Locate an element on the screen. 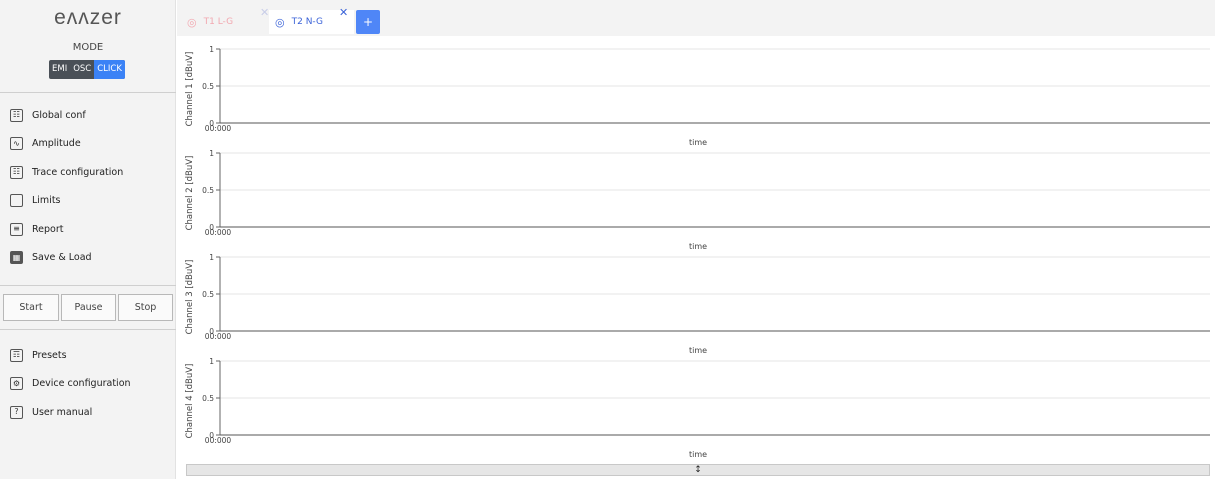 The width and height of the screenshot is (1215, 479). trace-config-icon: ☷ is located at coordinates (16, 172).